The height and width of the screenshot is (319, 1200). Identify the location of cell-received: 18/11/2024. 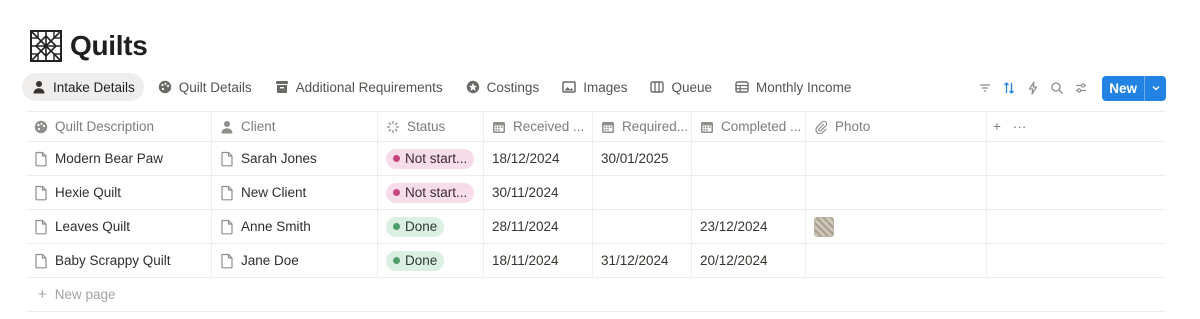
(538, 260).